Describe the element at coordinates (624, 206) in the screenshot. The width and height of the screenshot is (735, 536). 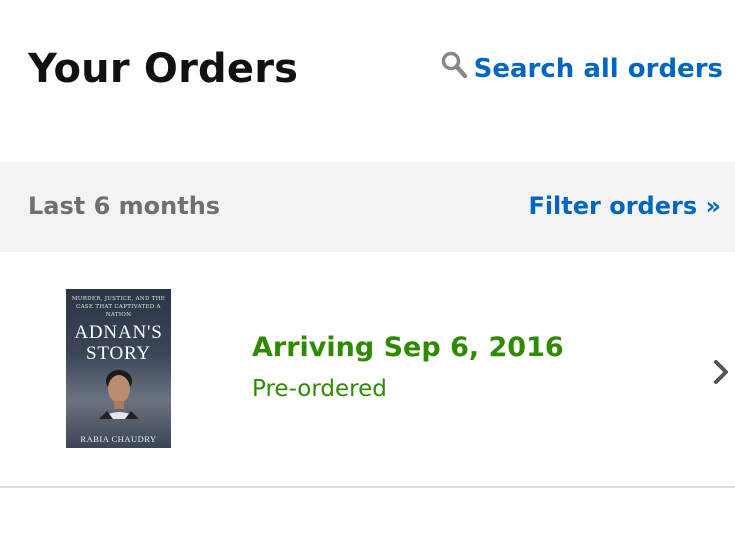
I see `filter-orders-link: Filter orders »` at that location.